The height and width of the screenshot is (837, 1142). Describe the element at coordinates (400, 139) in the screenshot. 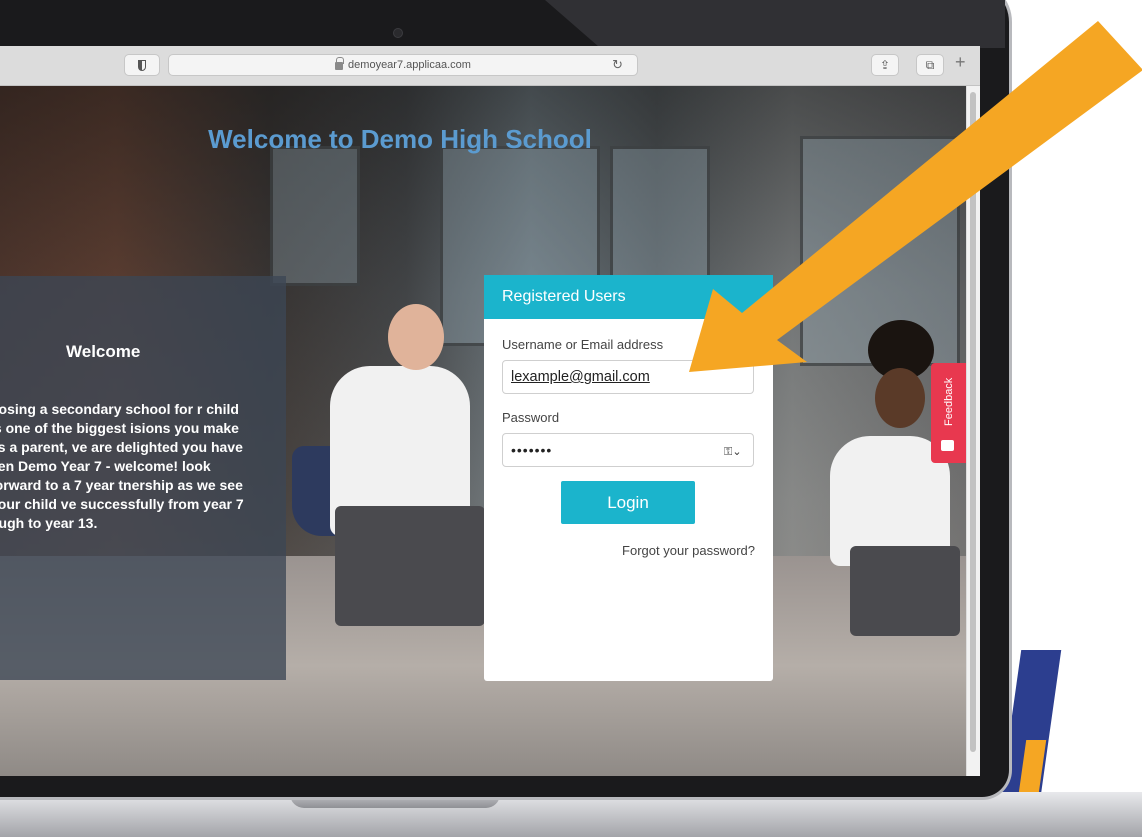

I see `page-title: Welcome to Demo High School` at that location.